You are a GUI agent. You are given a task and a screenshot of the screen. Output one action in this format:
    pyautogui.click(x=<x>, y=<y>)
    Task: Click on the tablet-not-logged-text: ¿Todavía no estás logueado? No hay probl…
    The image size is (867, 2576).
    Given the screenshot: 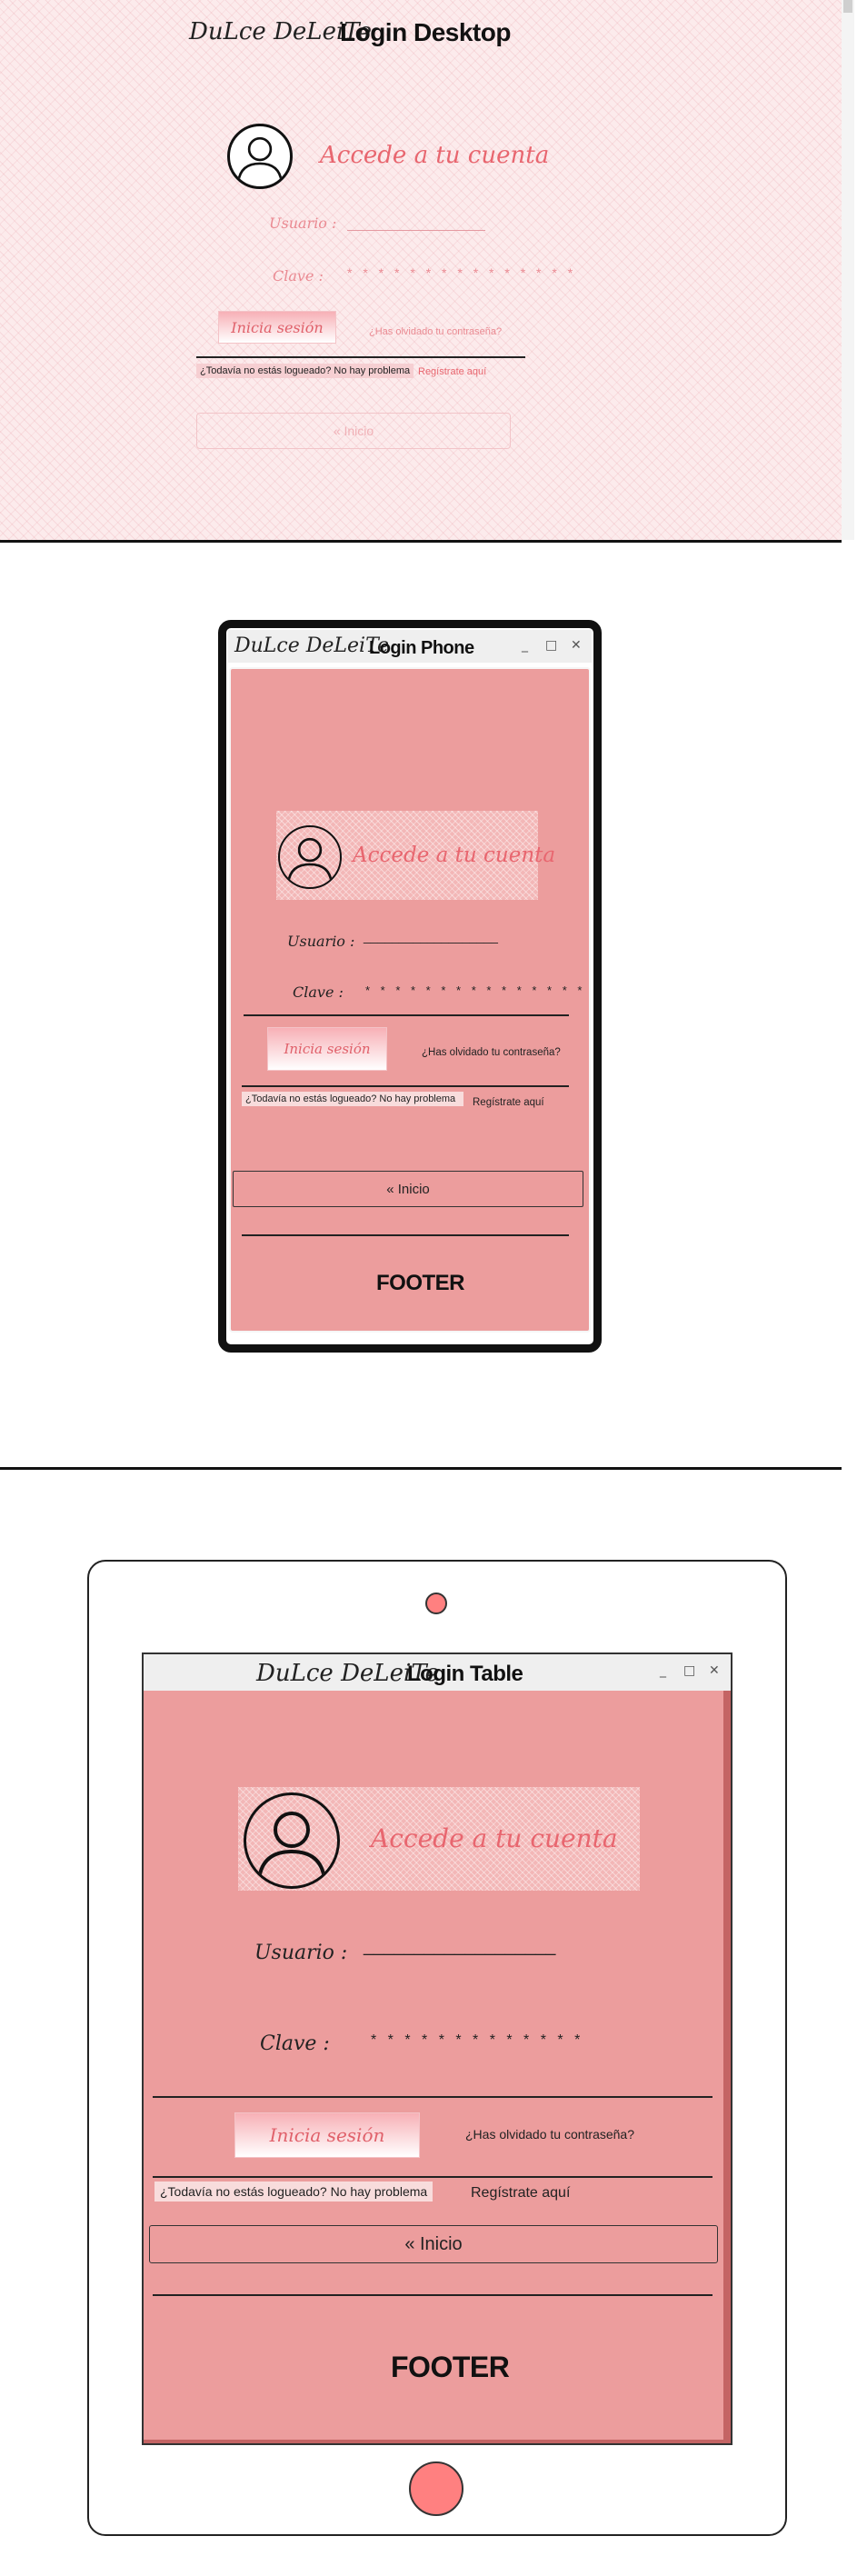 What is the action you would take?
    pyautogui.click(x=294, y=2192)
    